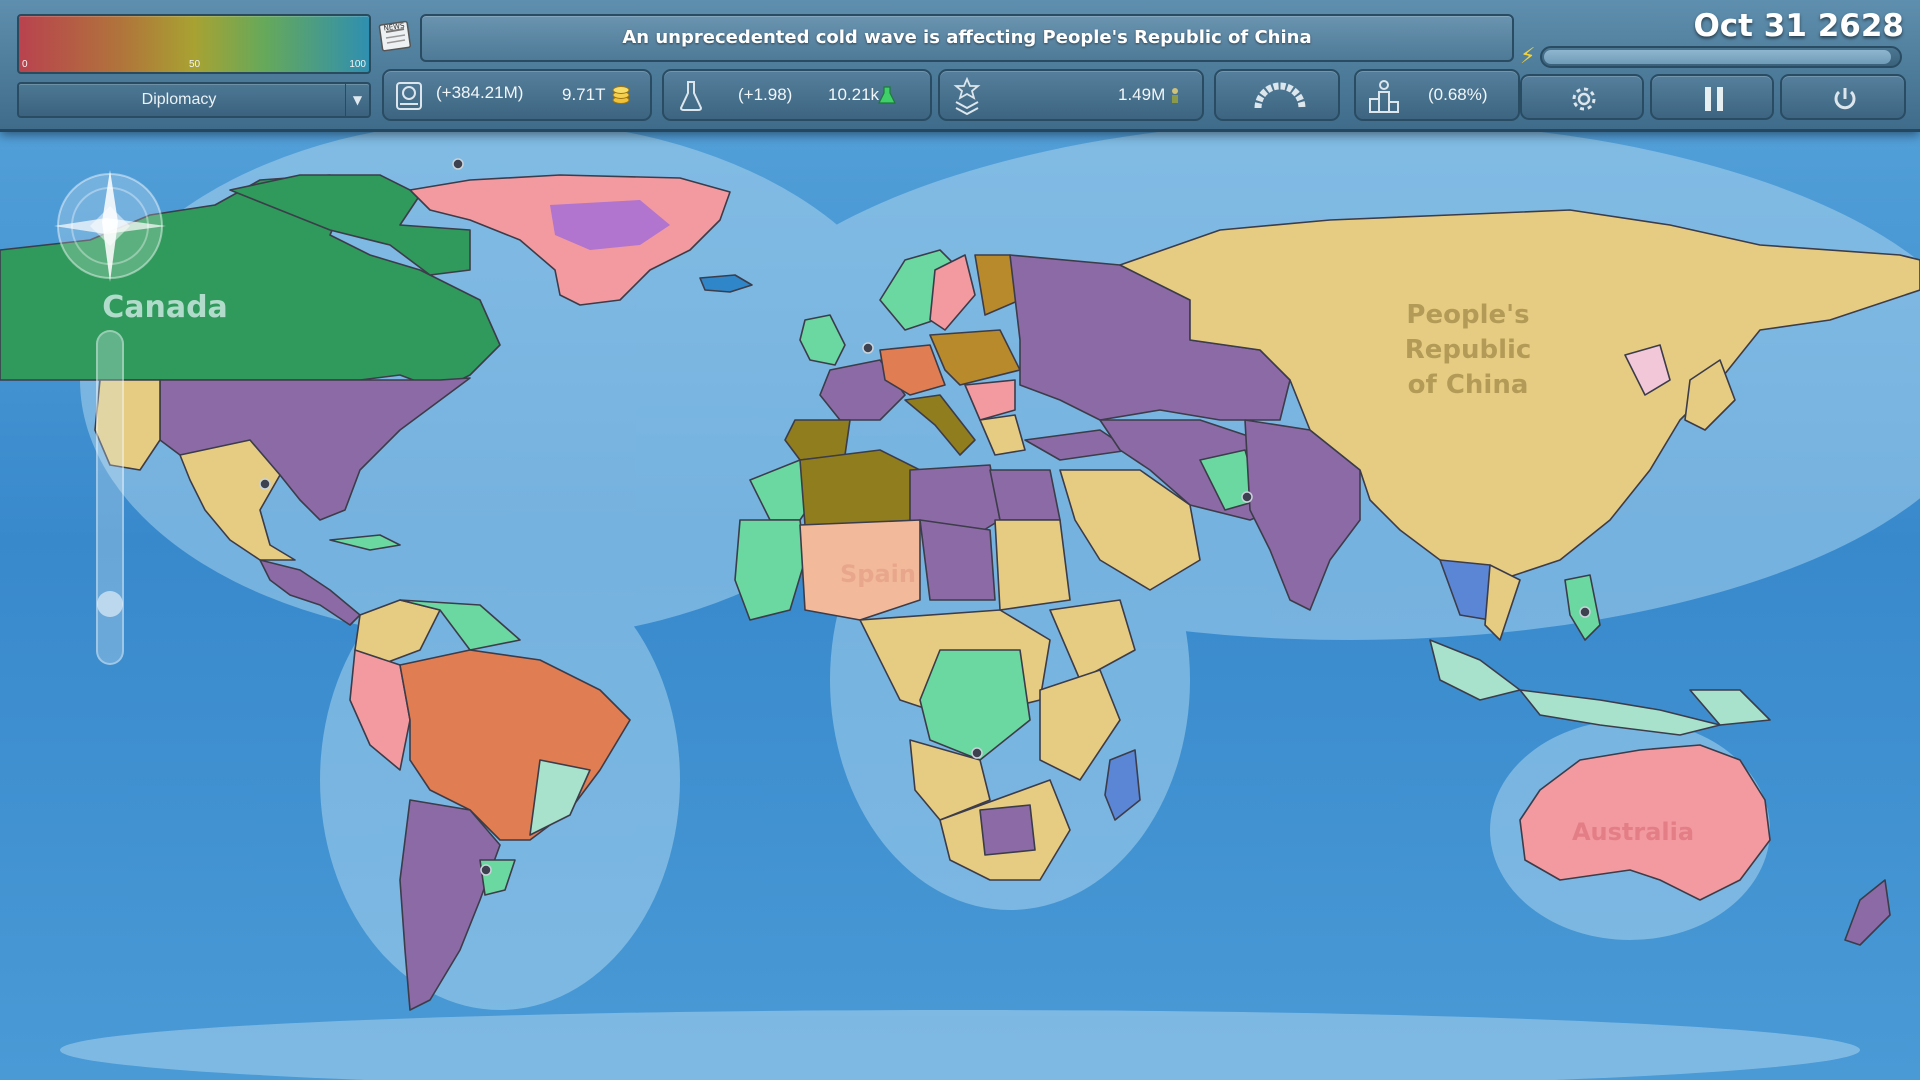  What do you see at coordinates (165, 307) in the screenshot?
I see `selected-country-name: Canada` at bounding box center [165, 307].